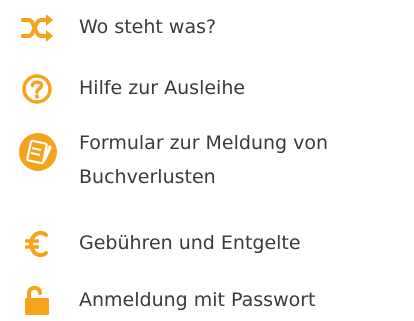 Image resolution: width=414 pixels, height=321 pixels. Describe the element at coordinates (37, 300) in the screenshot. I see `lock-open-icon` at that location.